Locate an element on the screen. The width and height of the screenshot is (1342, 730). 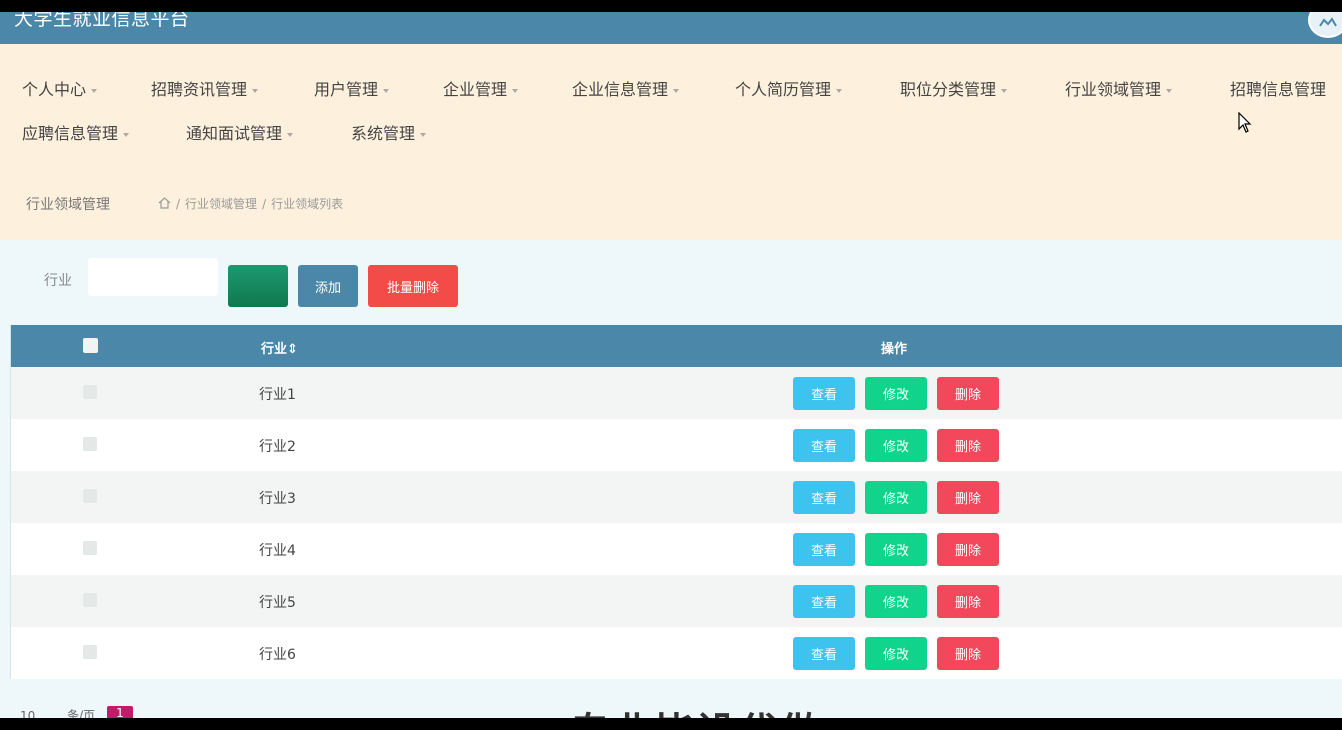
page-size: 10 is located at coordinates (27, 714).